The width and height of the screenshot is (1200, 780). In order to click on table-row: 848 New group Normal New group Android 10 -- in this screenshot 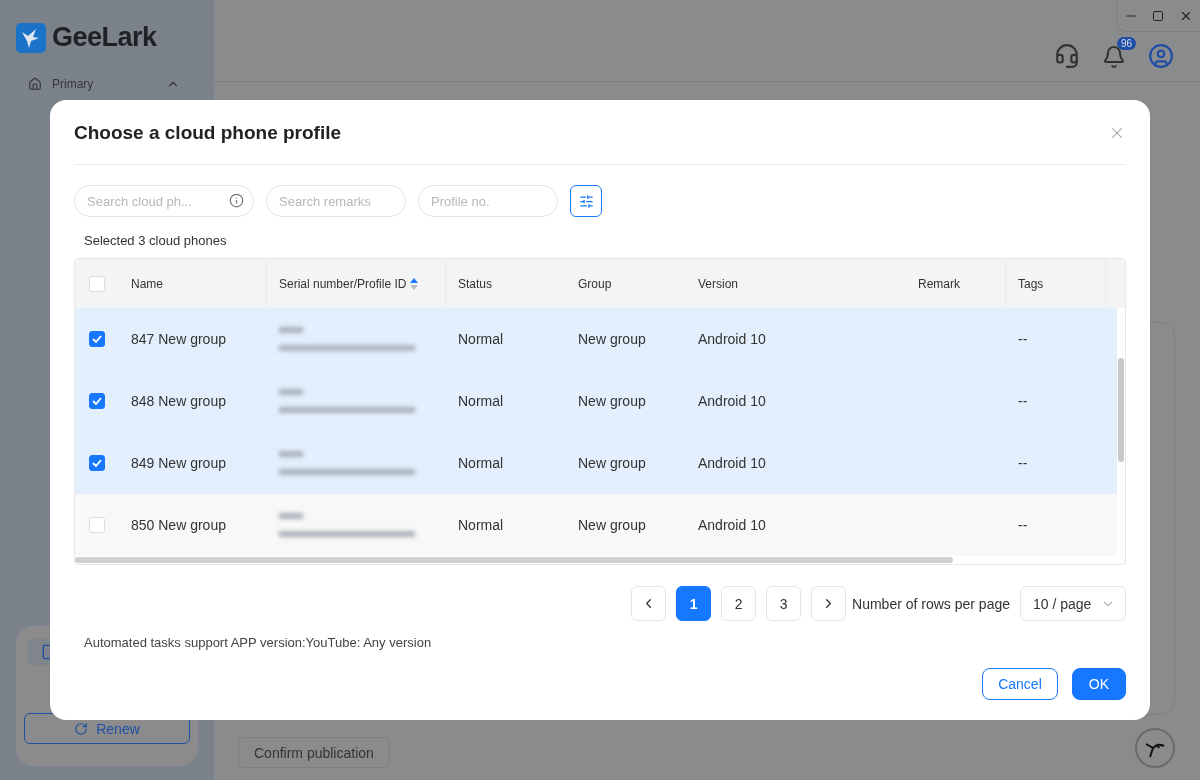, I will do `click(596, 401)`.